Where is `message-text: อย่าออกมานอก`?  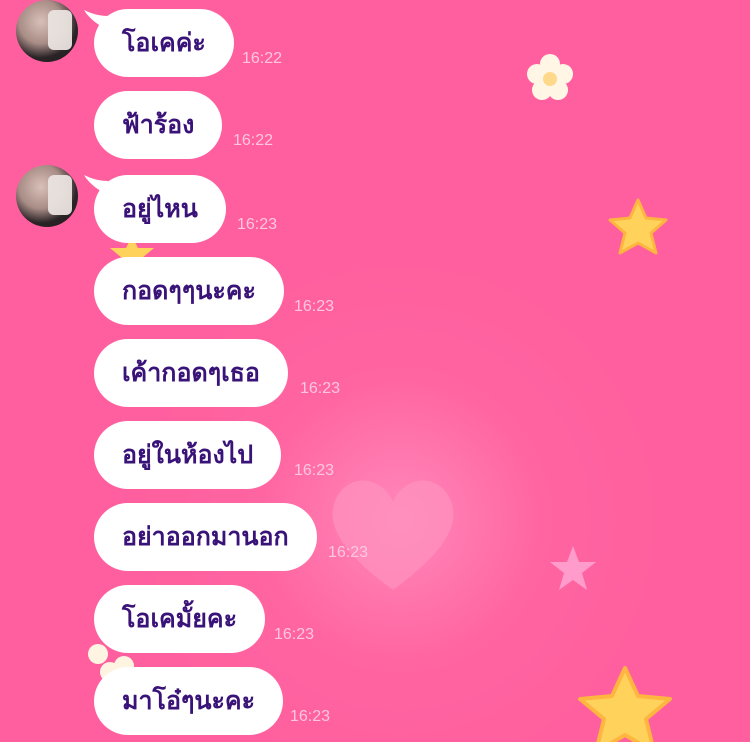
message-text: อย่าออกมานอก is located at coordinates (205, 536).